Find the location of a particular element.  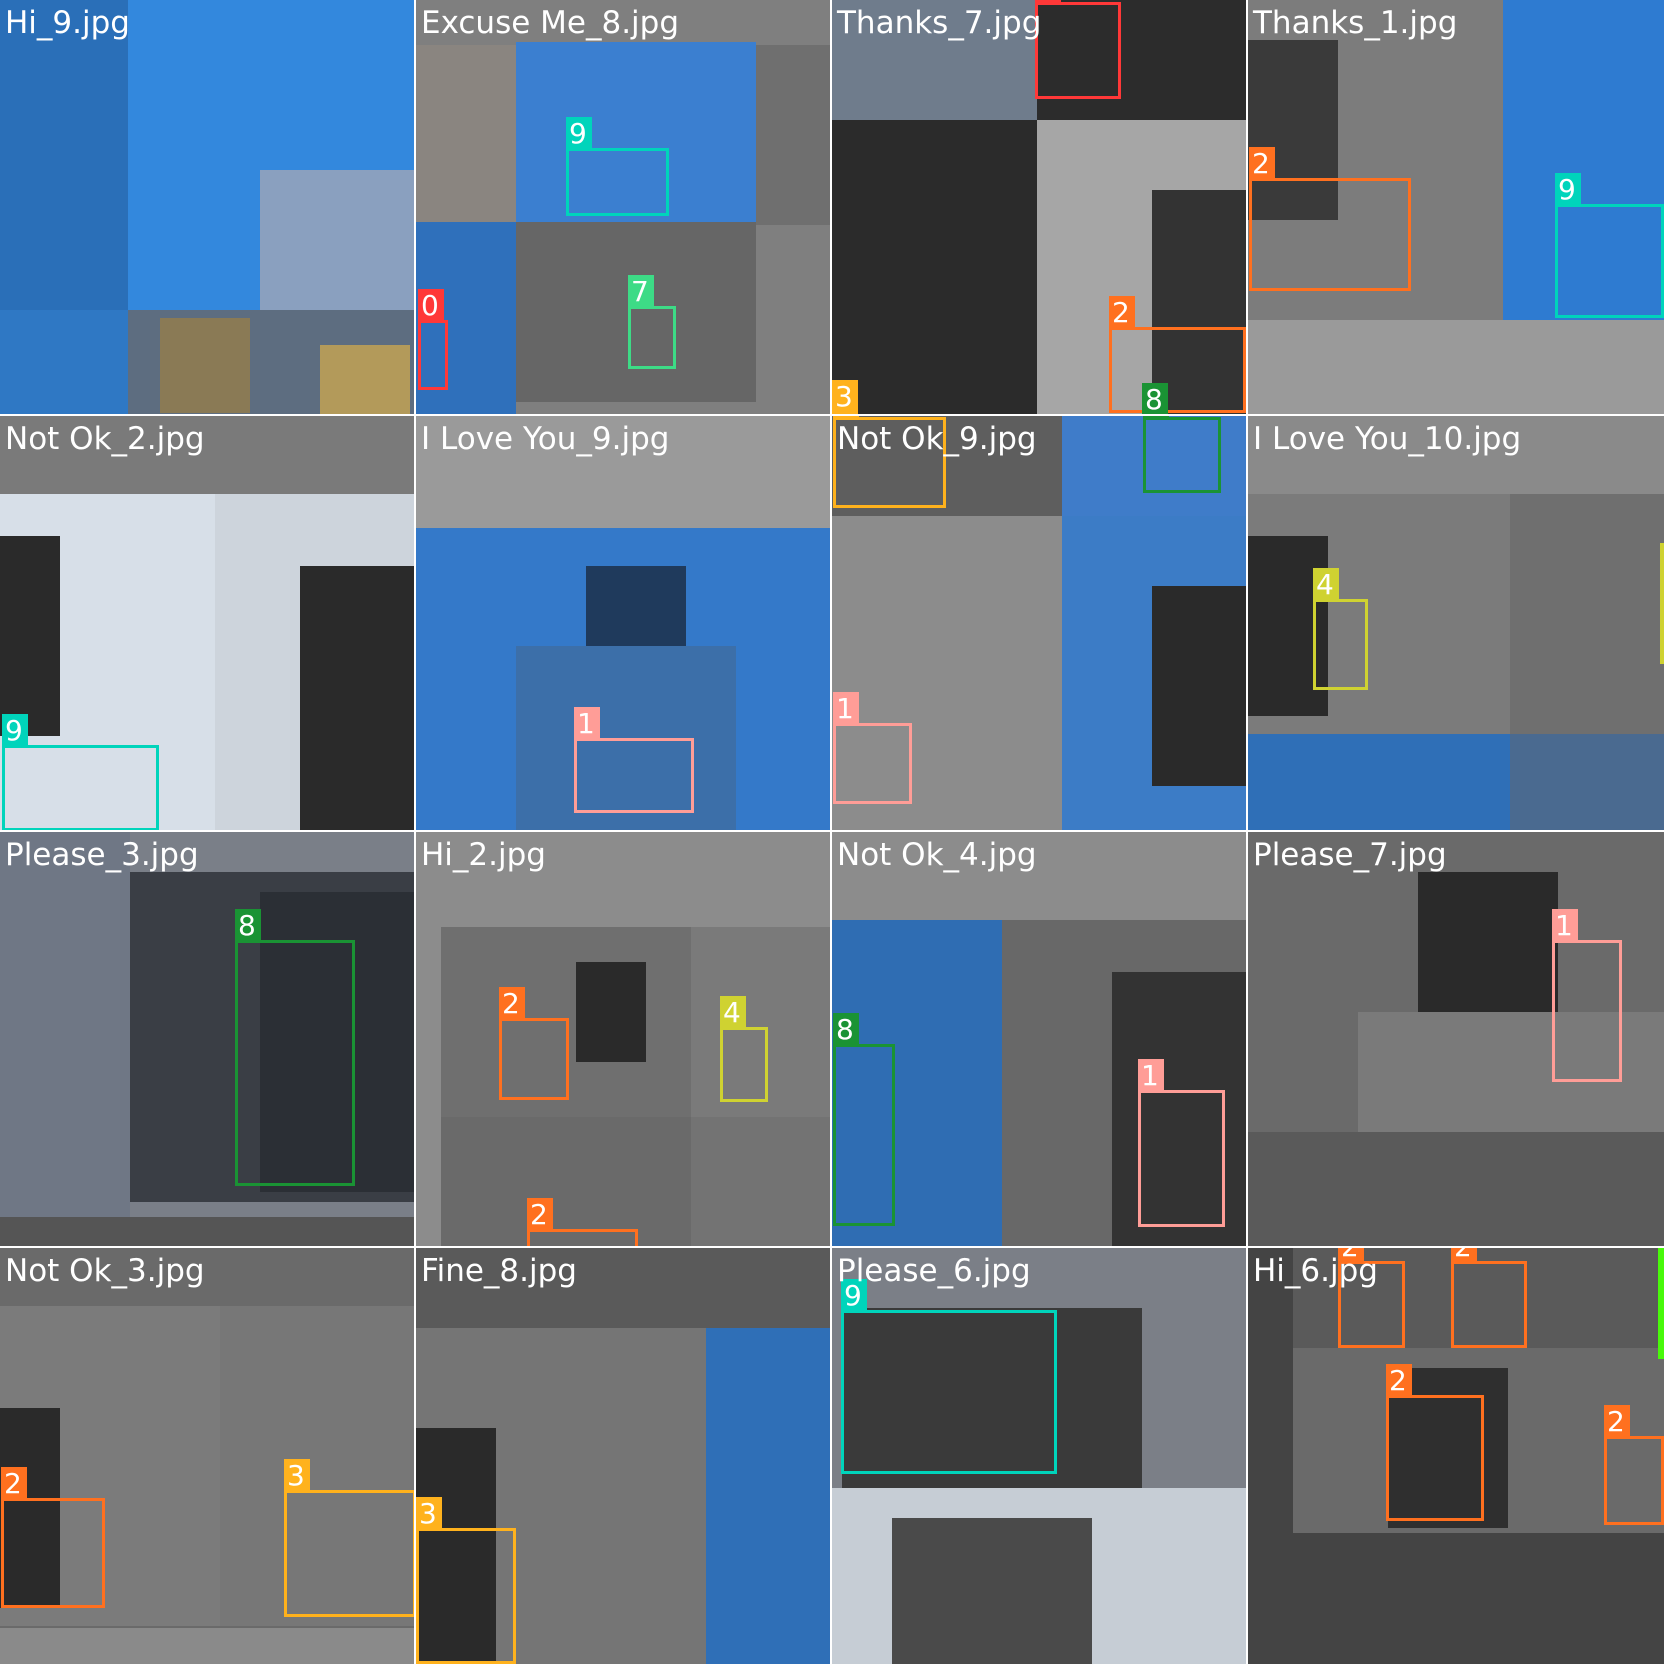

tile-filename: Thanks_1.jpg is located at coordinates (1355, 23).